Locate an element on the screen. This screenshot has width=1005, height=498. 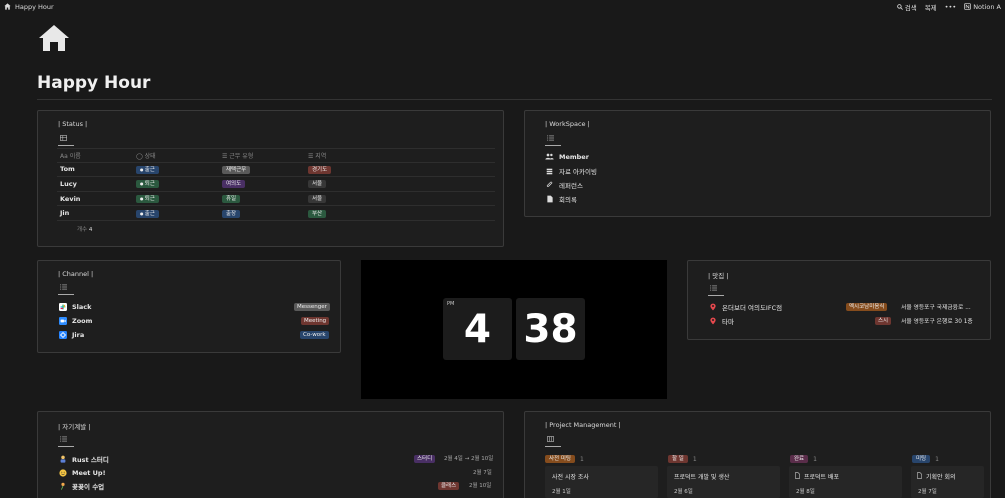
list-item: 꽃꽂이 수업 is located at coordinates (81, 486).